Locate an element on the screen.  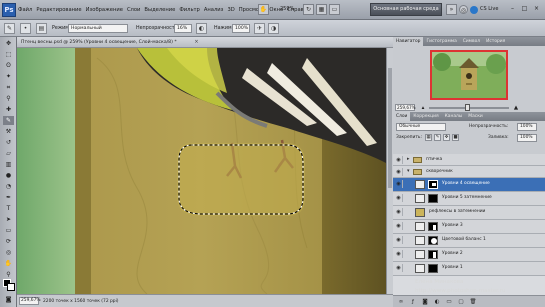
cs-live-button: CS Live is located at coordinates (484, 9).